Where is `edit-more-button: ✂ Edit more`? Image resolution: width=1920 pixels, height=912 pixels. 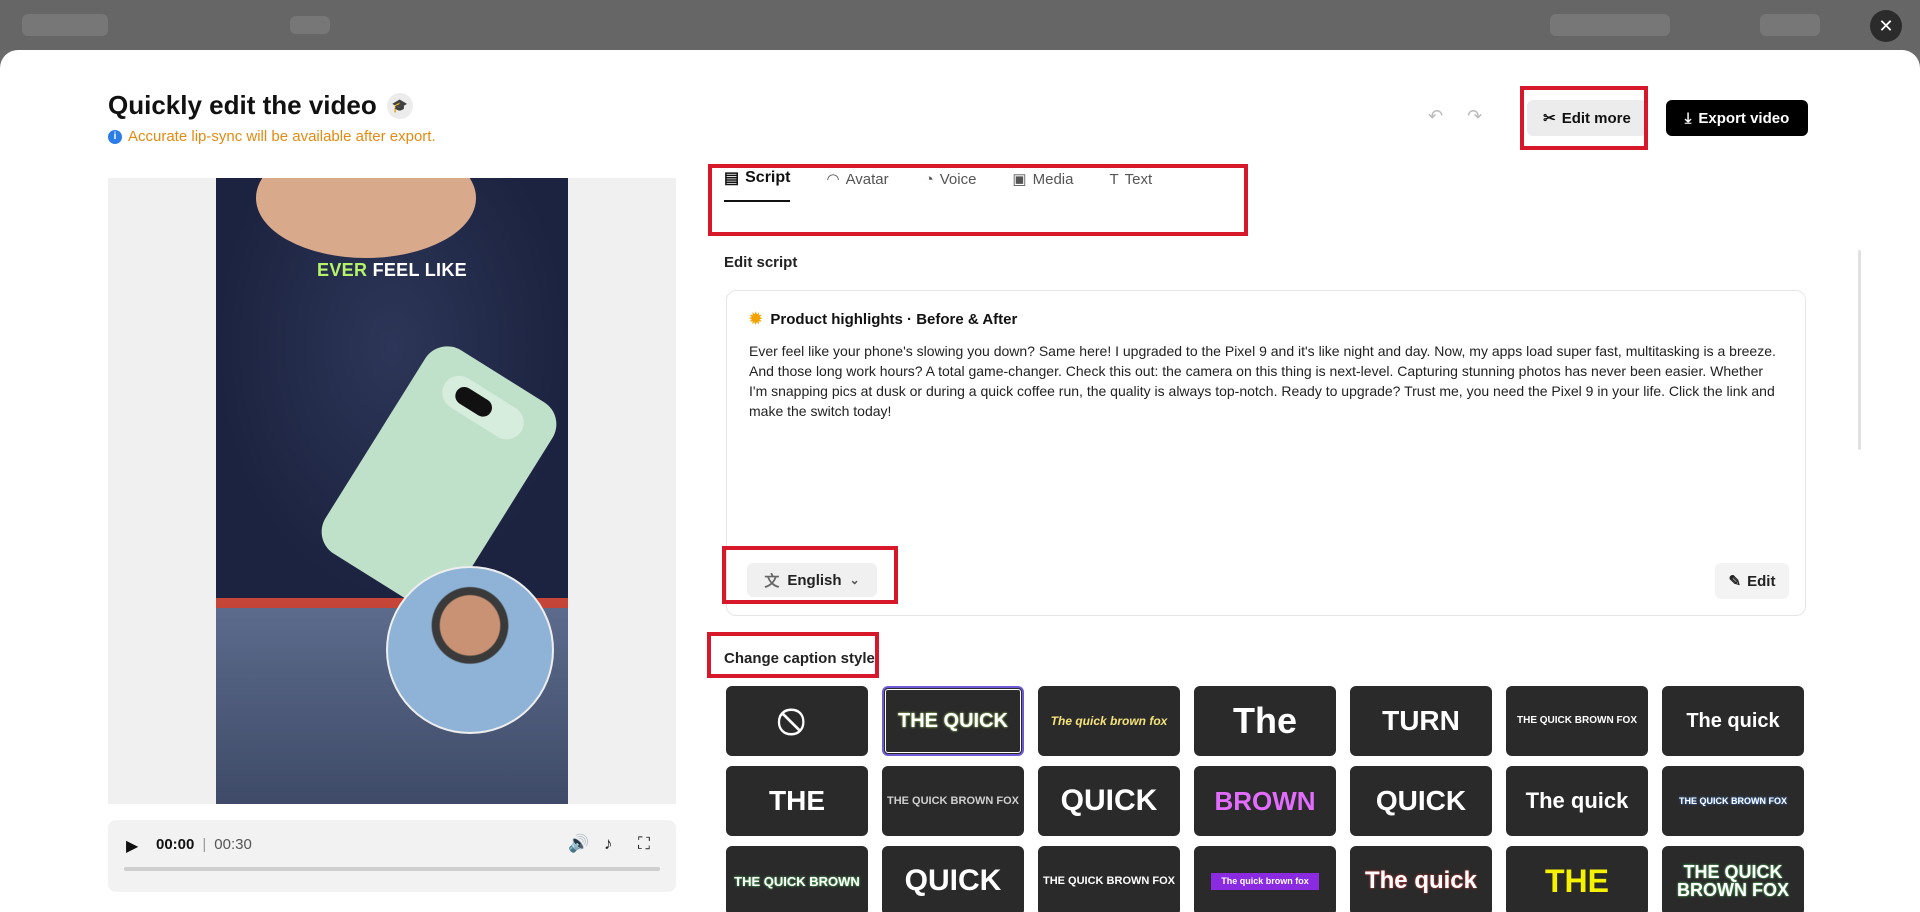
edit-more-button: ✂ Edit more is located at coordinates (1587, 118).